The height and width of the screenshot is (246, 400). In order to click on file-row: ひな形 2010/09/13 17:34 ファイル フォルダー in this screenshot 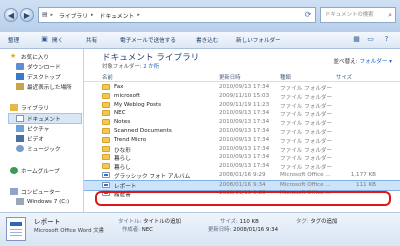, I will do `click(242, 149)`.